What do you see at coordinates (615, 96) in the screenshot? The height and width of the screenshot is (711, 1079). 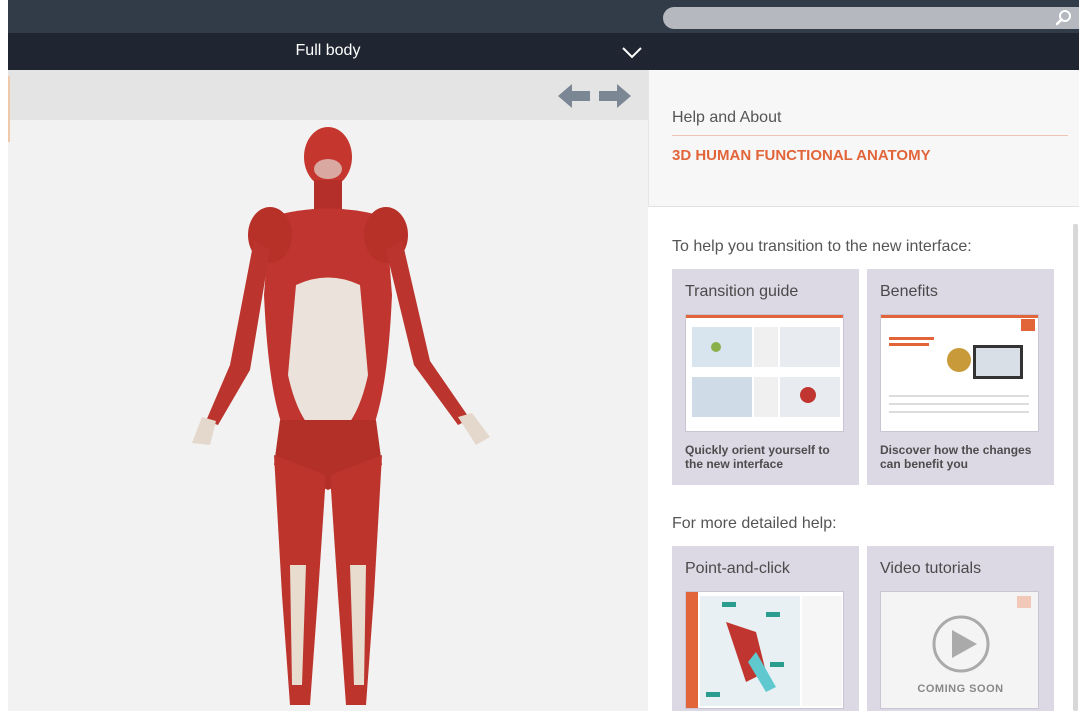 I see `forward-arrow-icon` at bounding box center [615, 96].